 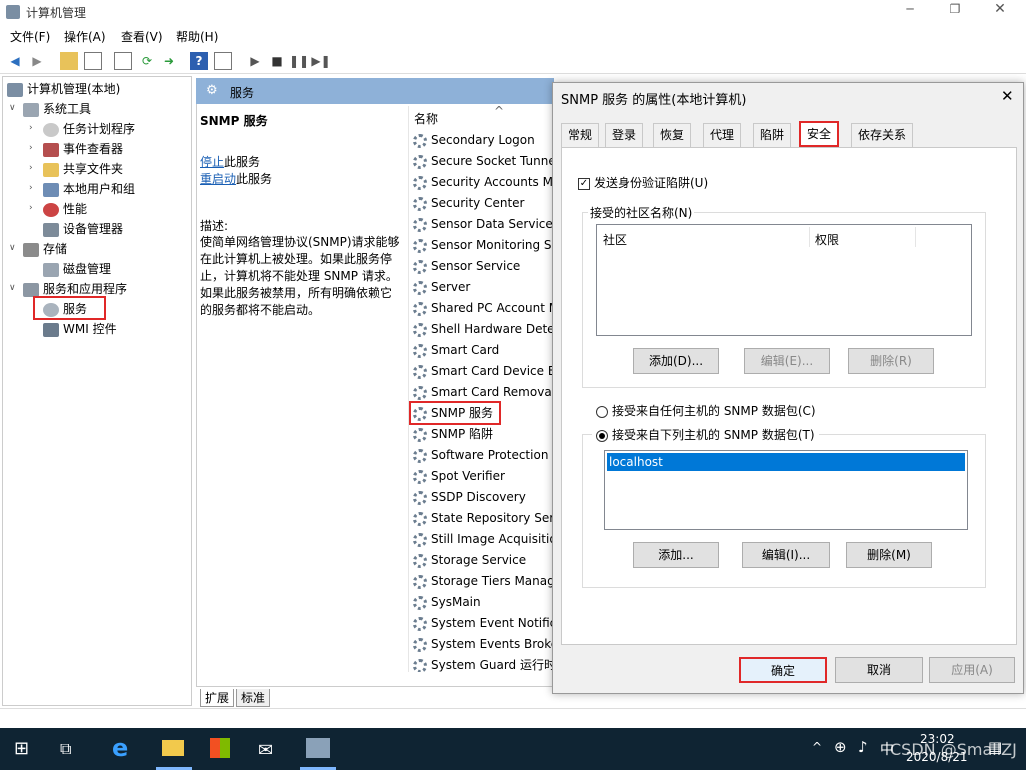 I want to click on export-list-icon: ➜, so click(x=169, y=61).